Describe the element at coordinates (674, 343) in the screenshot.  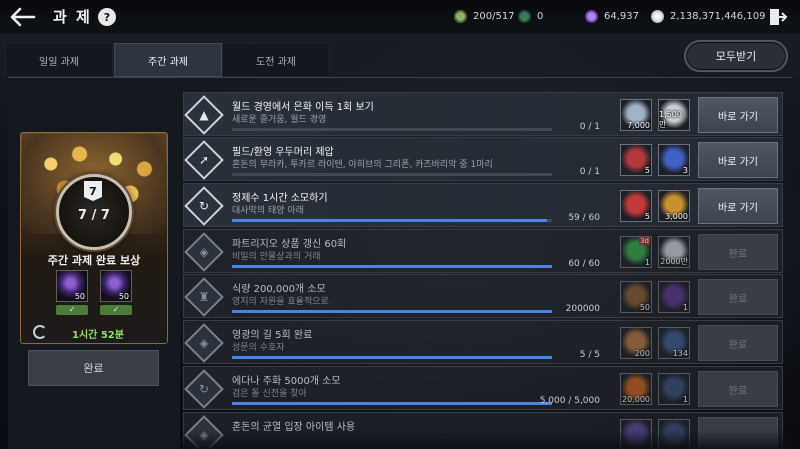
I see `reward-item-medal: 134` at that location.